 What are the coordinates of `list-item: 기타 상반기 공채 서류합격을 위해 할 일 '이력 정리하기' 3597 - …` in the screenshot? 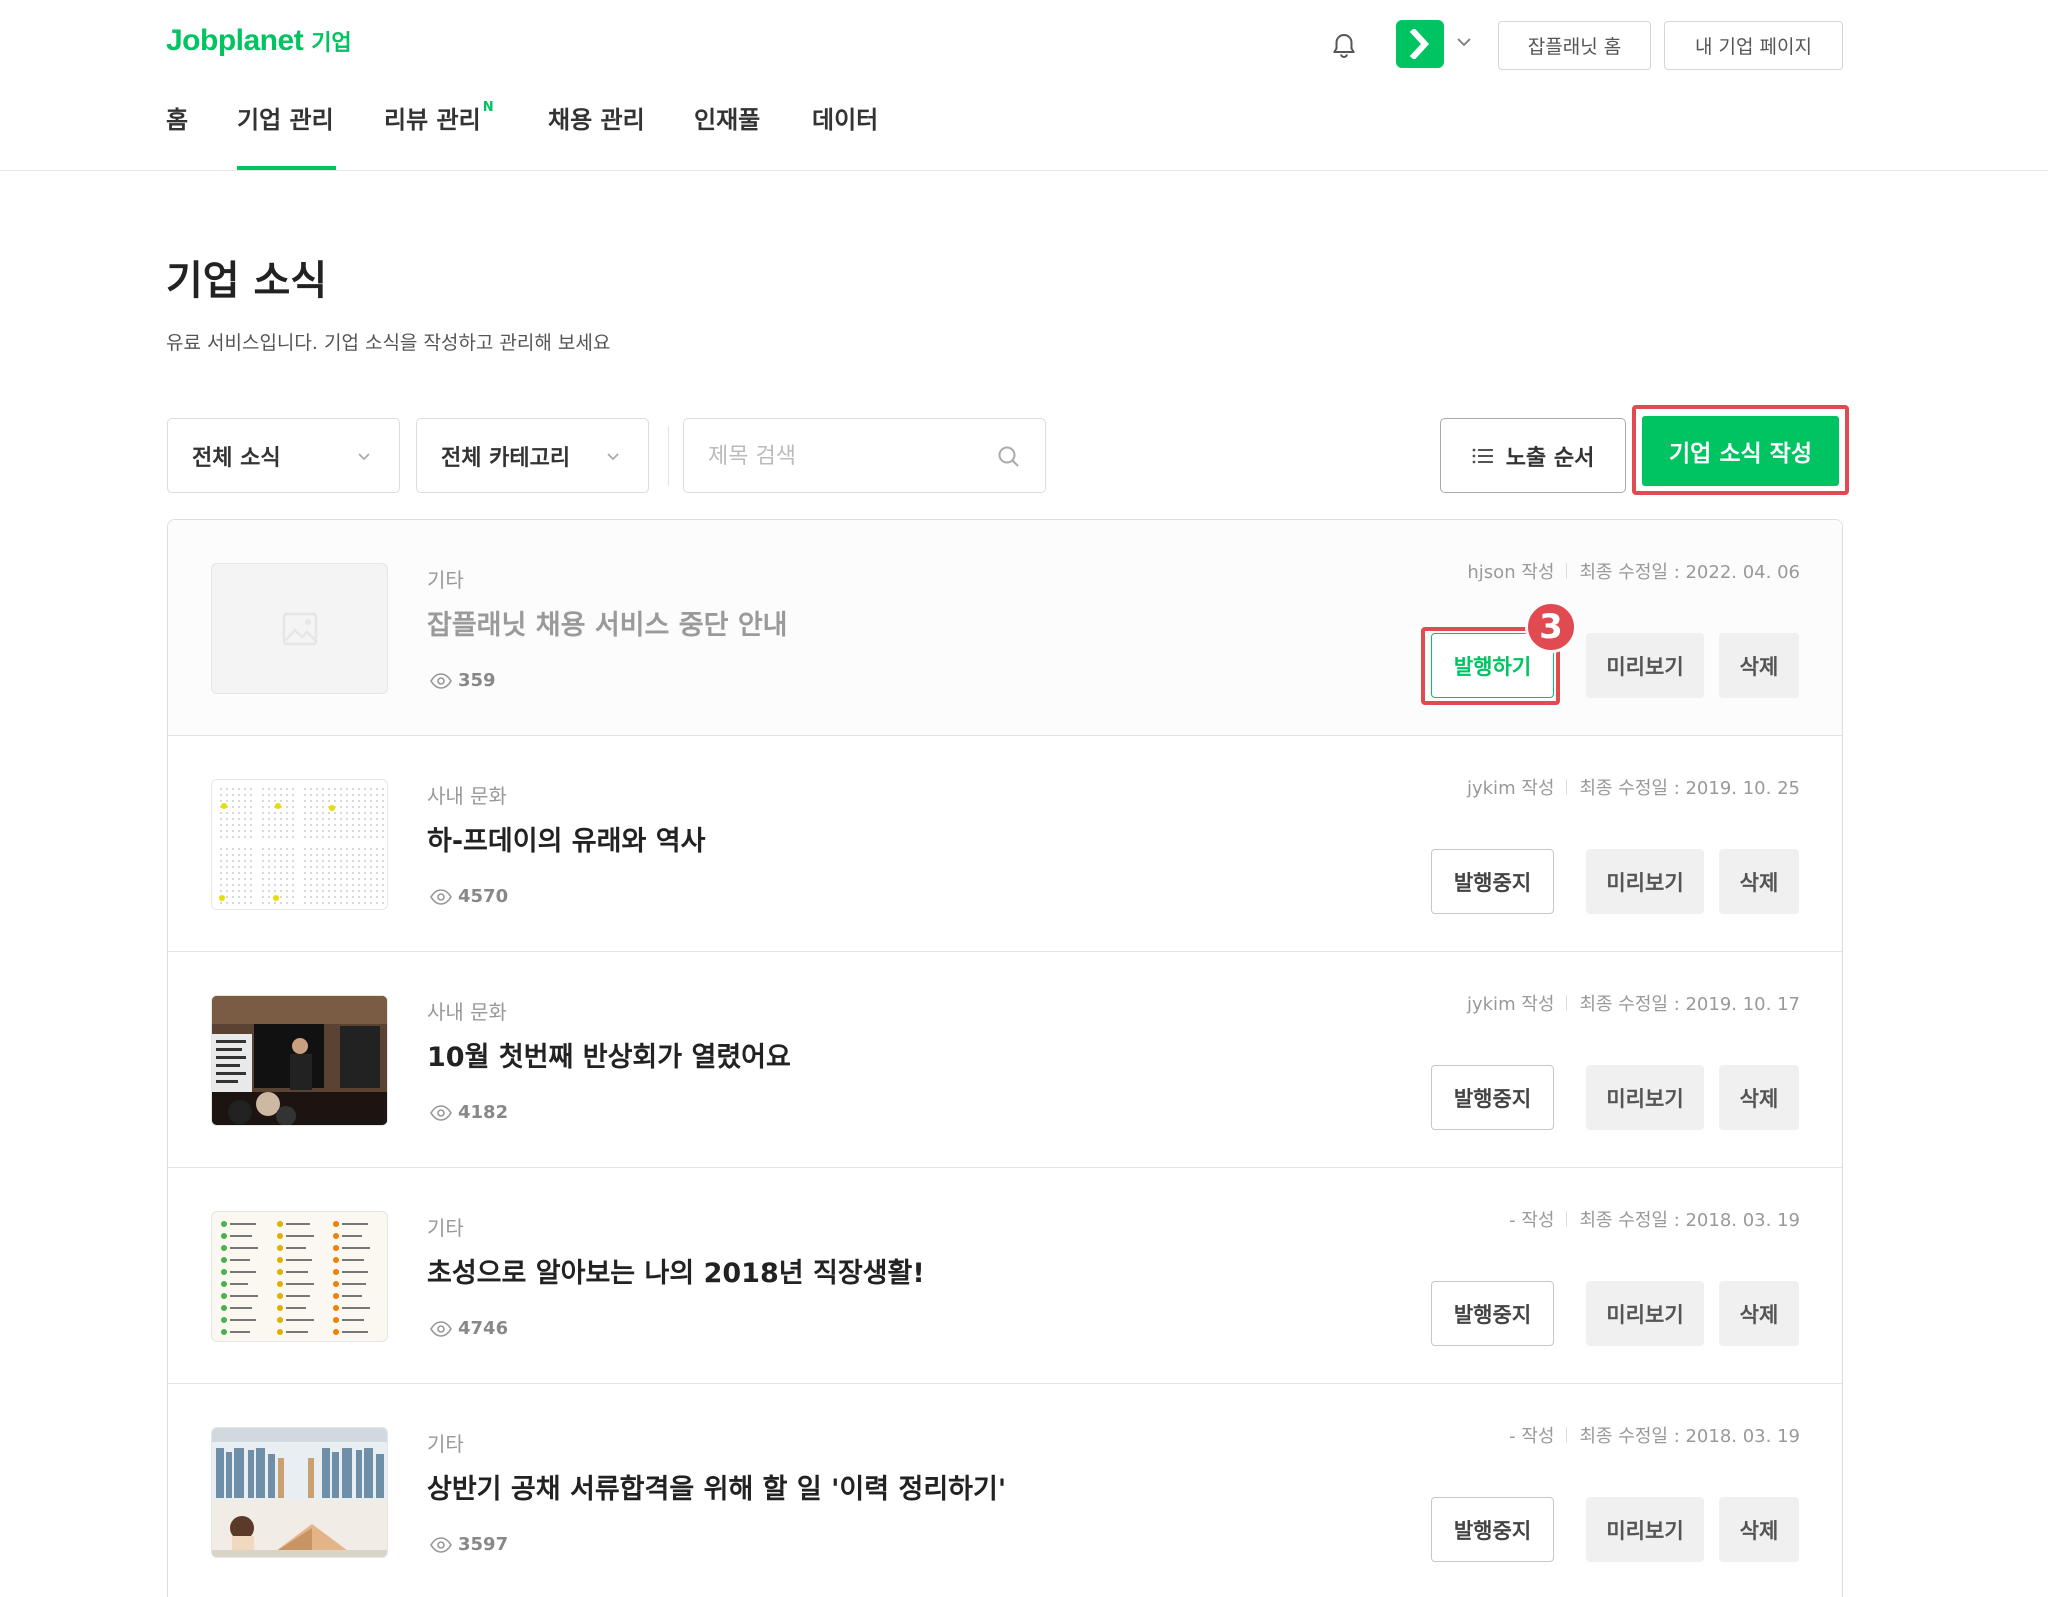 It's located at (1005, 1490).